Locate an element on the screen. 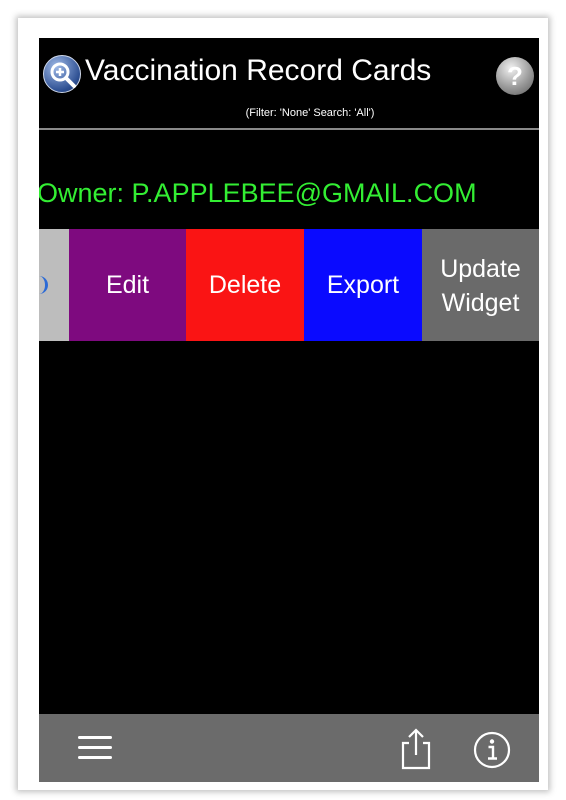  update-widget-button: Update Widget is located at coordinates (480, 285).